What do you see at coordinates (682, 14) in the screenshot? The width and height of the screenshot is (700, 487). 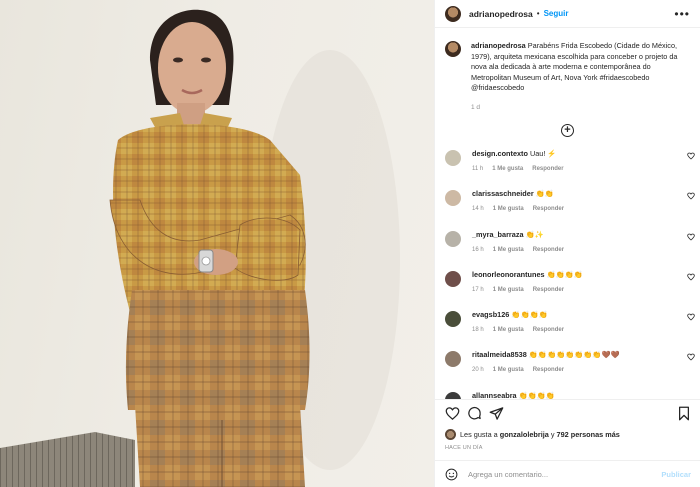 I see `more-icon: •••` at bounding box center [682, 14].